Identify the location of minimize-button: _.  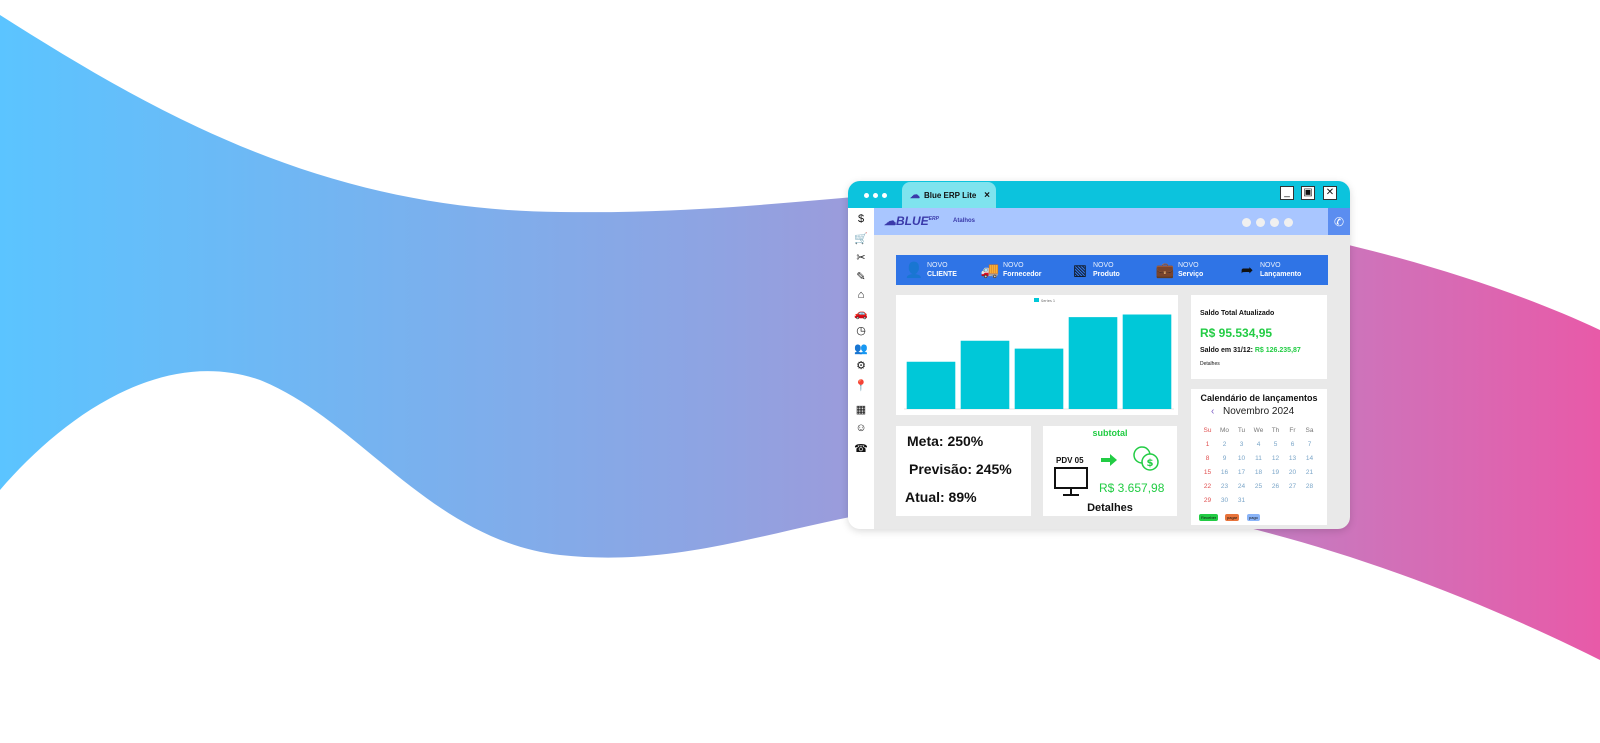
(1287, 193).